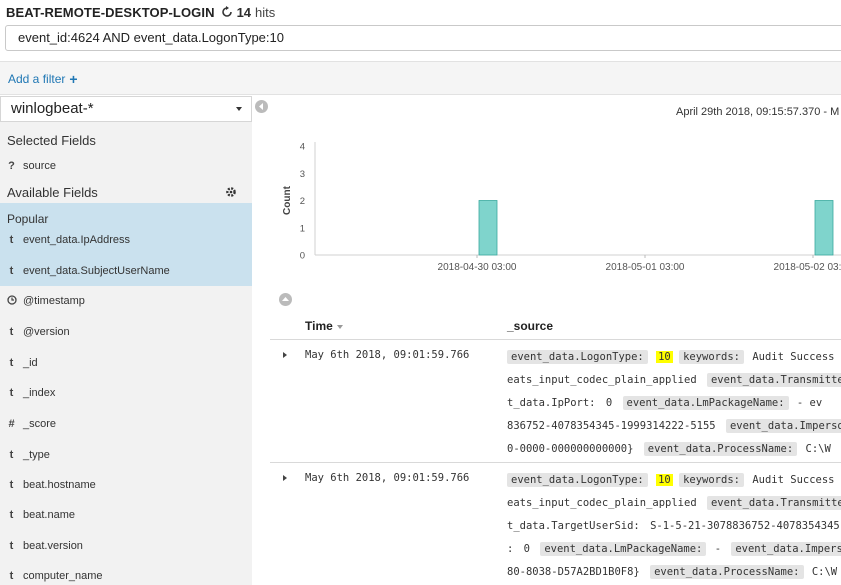 Image resolution: width=841 pixels, height=585 pixels. I want to click on plus-icon: +, so click(73, 79).